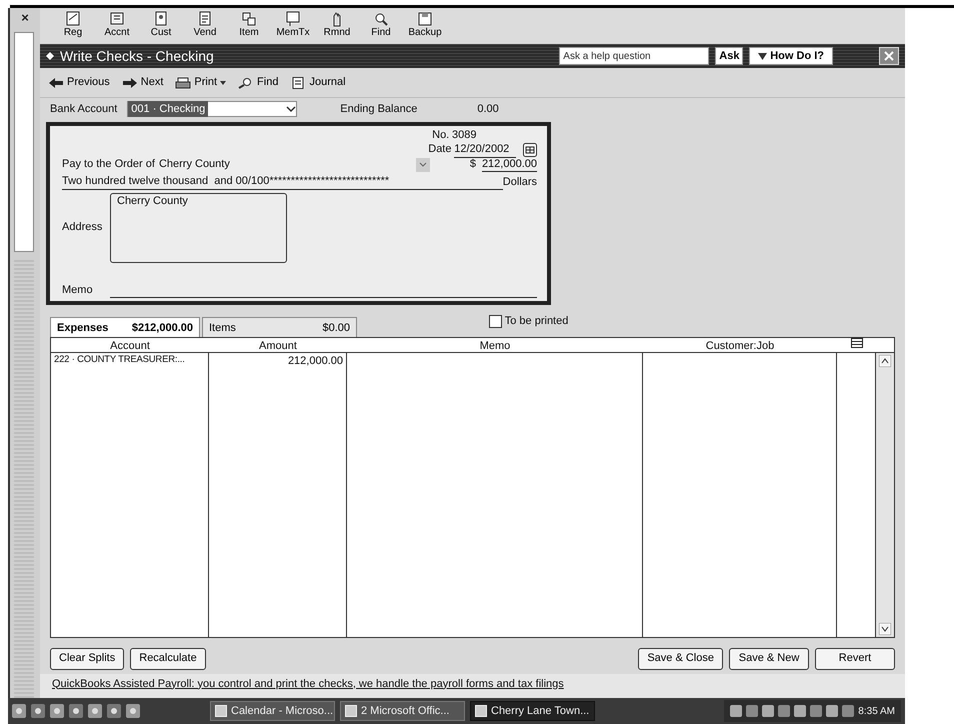  I want to click on help-search-field: Ask a help question, so click(634, 56).